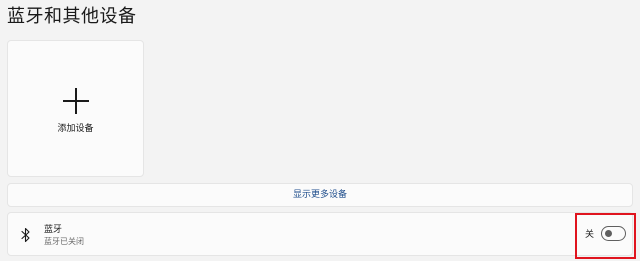  I want to click on bluetooth-title: 蓝牙, so click(53, 230).